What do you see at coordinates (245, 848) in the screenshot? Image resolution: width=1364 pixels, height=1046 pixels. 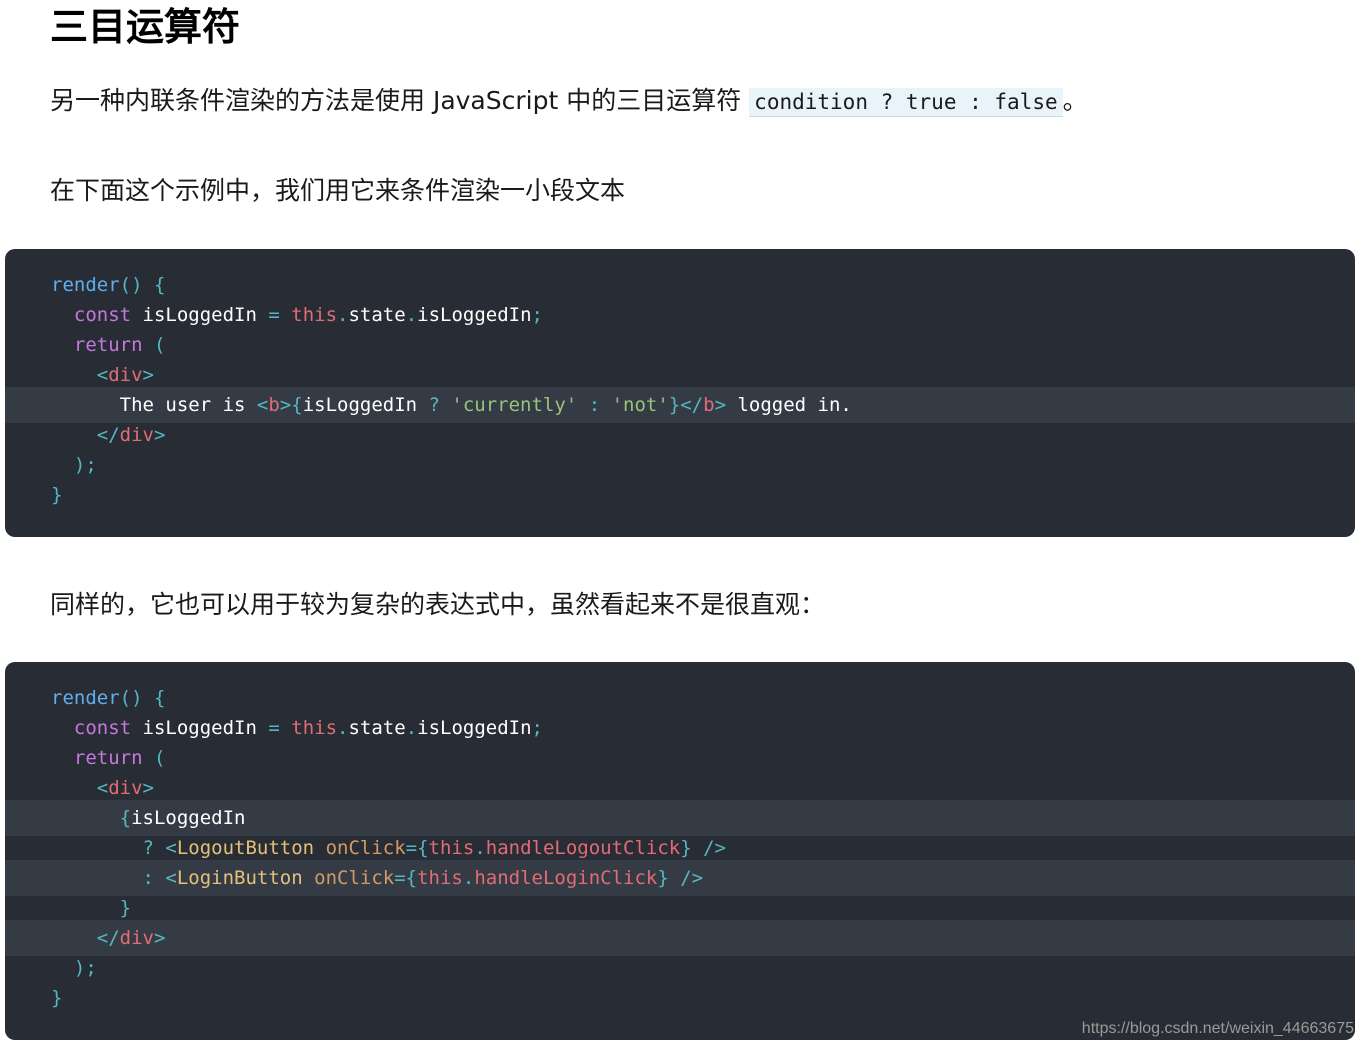 I see `code-token: LogoutButton` at bounding box center [245, 848].